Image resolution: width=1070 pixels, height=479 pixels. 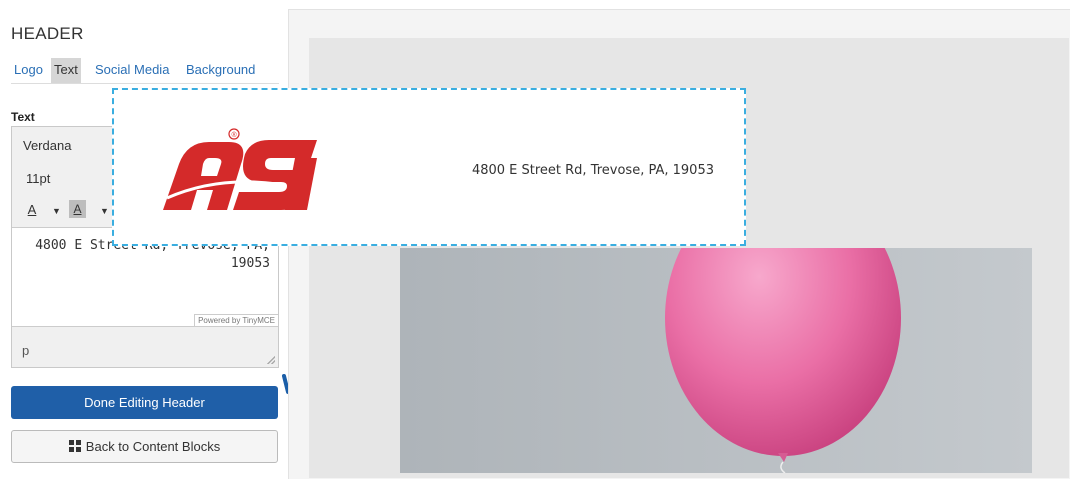 What do you see at coordinates (235, 135) in the screenshot?
I see `registered-mark: ®` at bounding box center [235, 135].